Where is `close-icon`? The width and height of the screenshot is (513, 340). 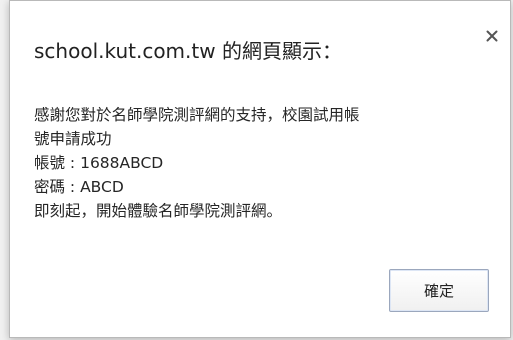
close-icon is located at coordinates (492, 36).